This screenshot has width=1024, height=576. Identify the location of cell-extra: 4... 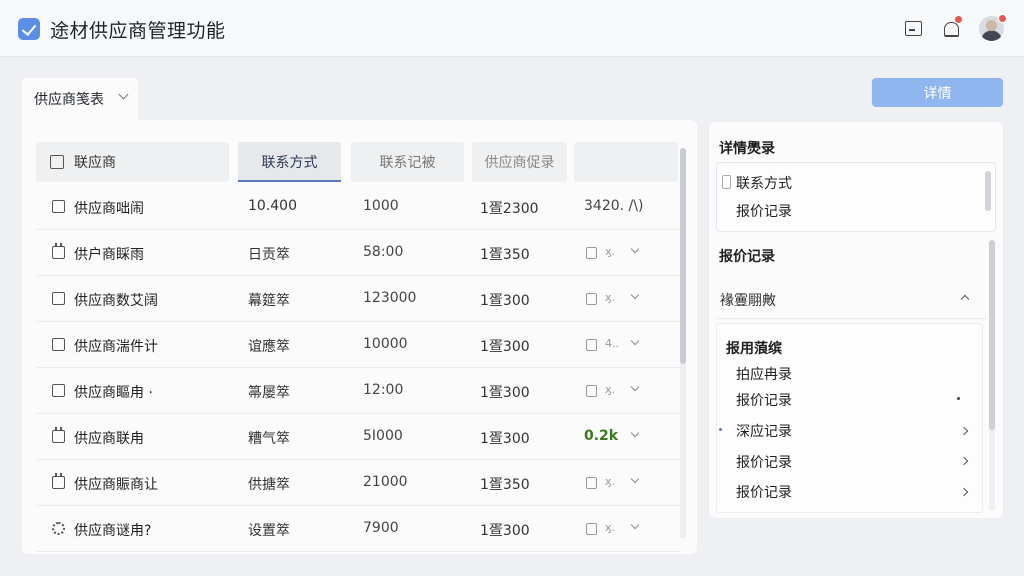
(612, 343).